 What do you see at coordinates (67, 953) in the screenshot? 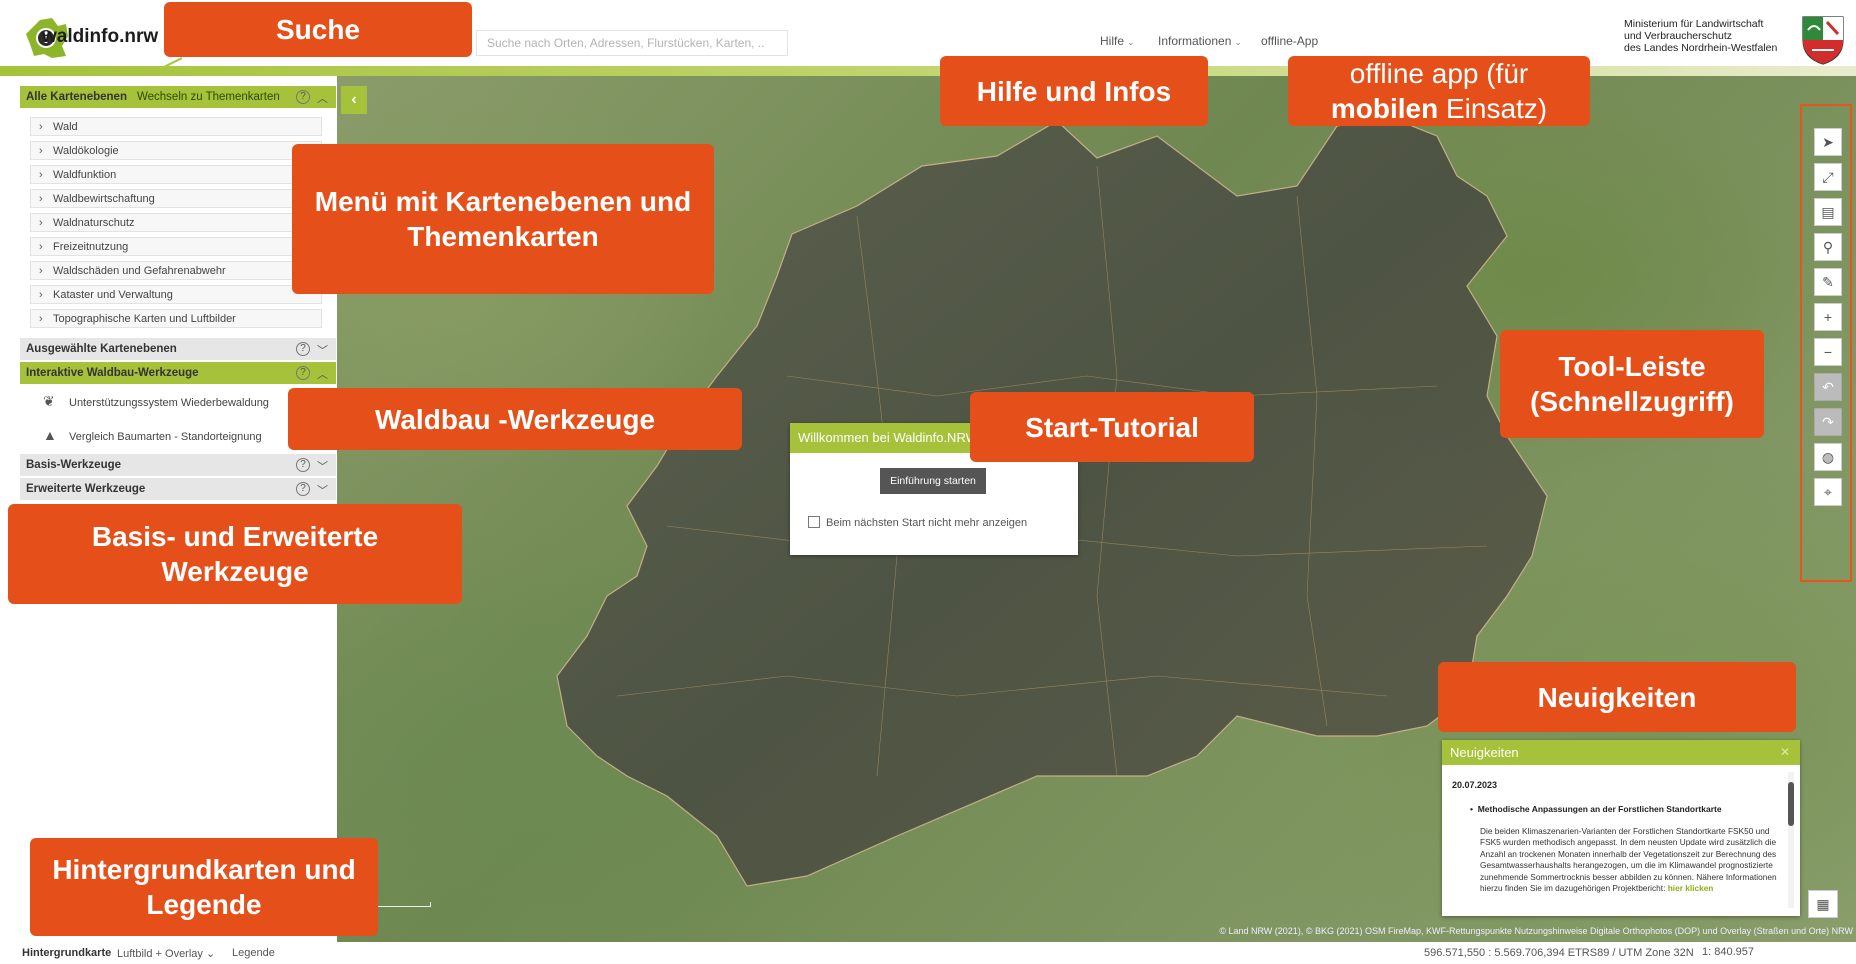
I see `background-map-label: Hintergrundkarte` at bounding box center [67, 953].